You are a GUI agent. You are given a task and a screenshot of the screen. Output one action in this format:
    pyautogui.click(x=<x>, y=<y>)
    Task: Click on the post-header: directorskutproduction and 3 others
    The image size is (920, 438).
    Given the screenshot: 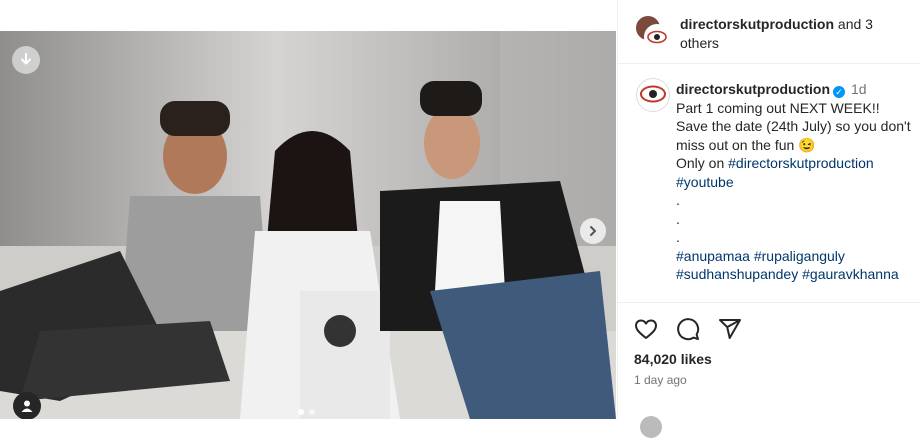 What is the action you would take?
    pyautogui.click(x=769, y=32)
    